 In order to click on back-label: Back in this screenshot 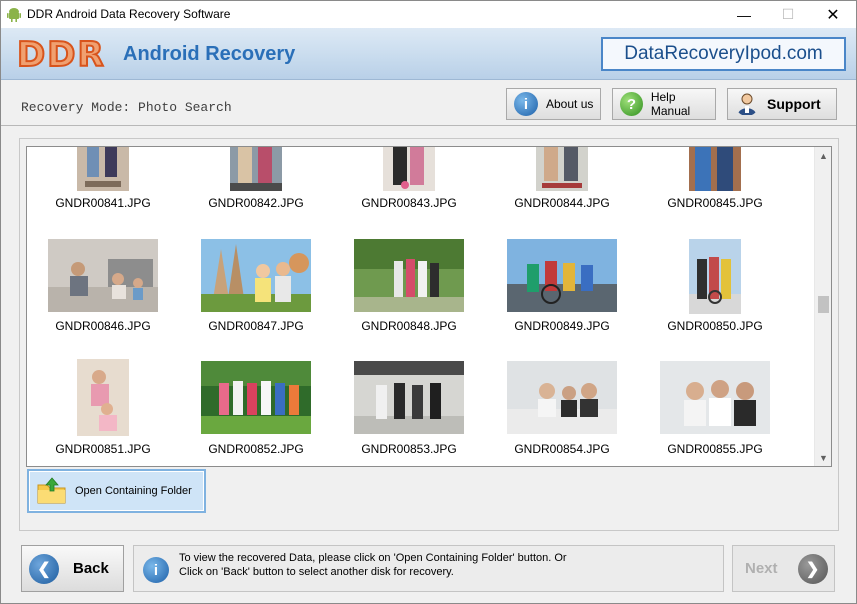, I will do `click(91, 568)`.